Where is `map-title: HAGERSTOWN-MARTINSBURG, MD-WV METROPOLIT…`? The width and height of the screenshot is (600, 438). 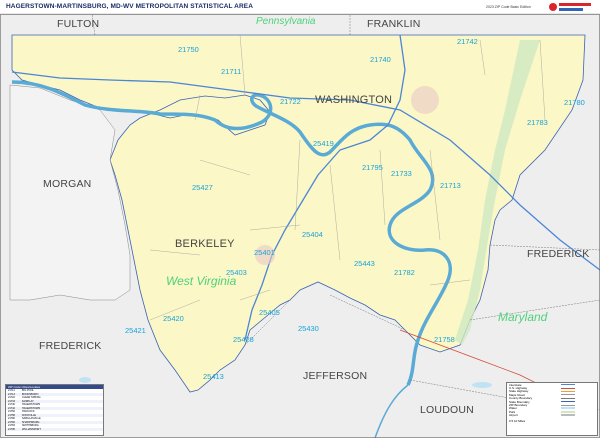 map-title: HAGERSTOWN-MARTINSBURG, MD-WV METROPOLIT… is located at coordinates (129, 6).